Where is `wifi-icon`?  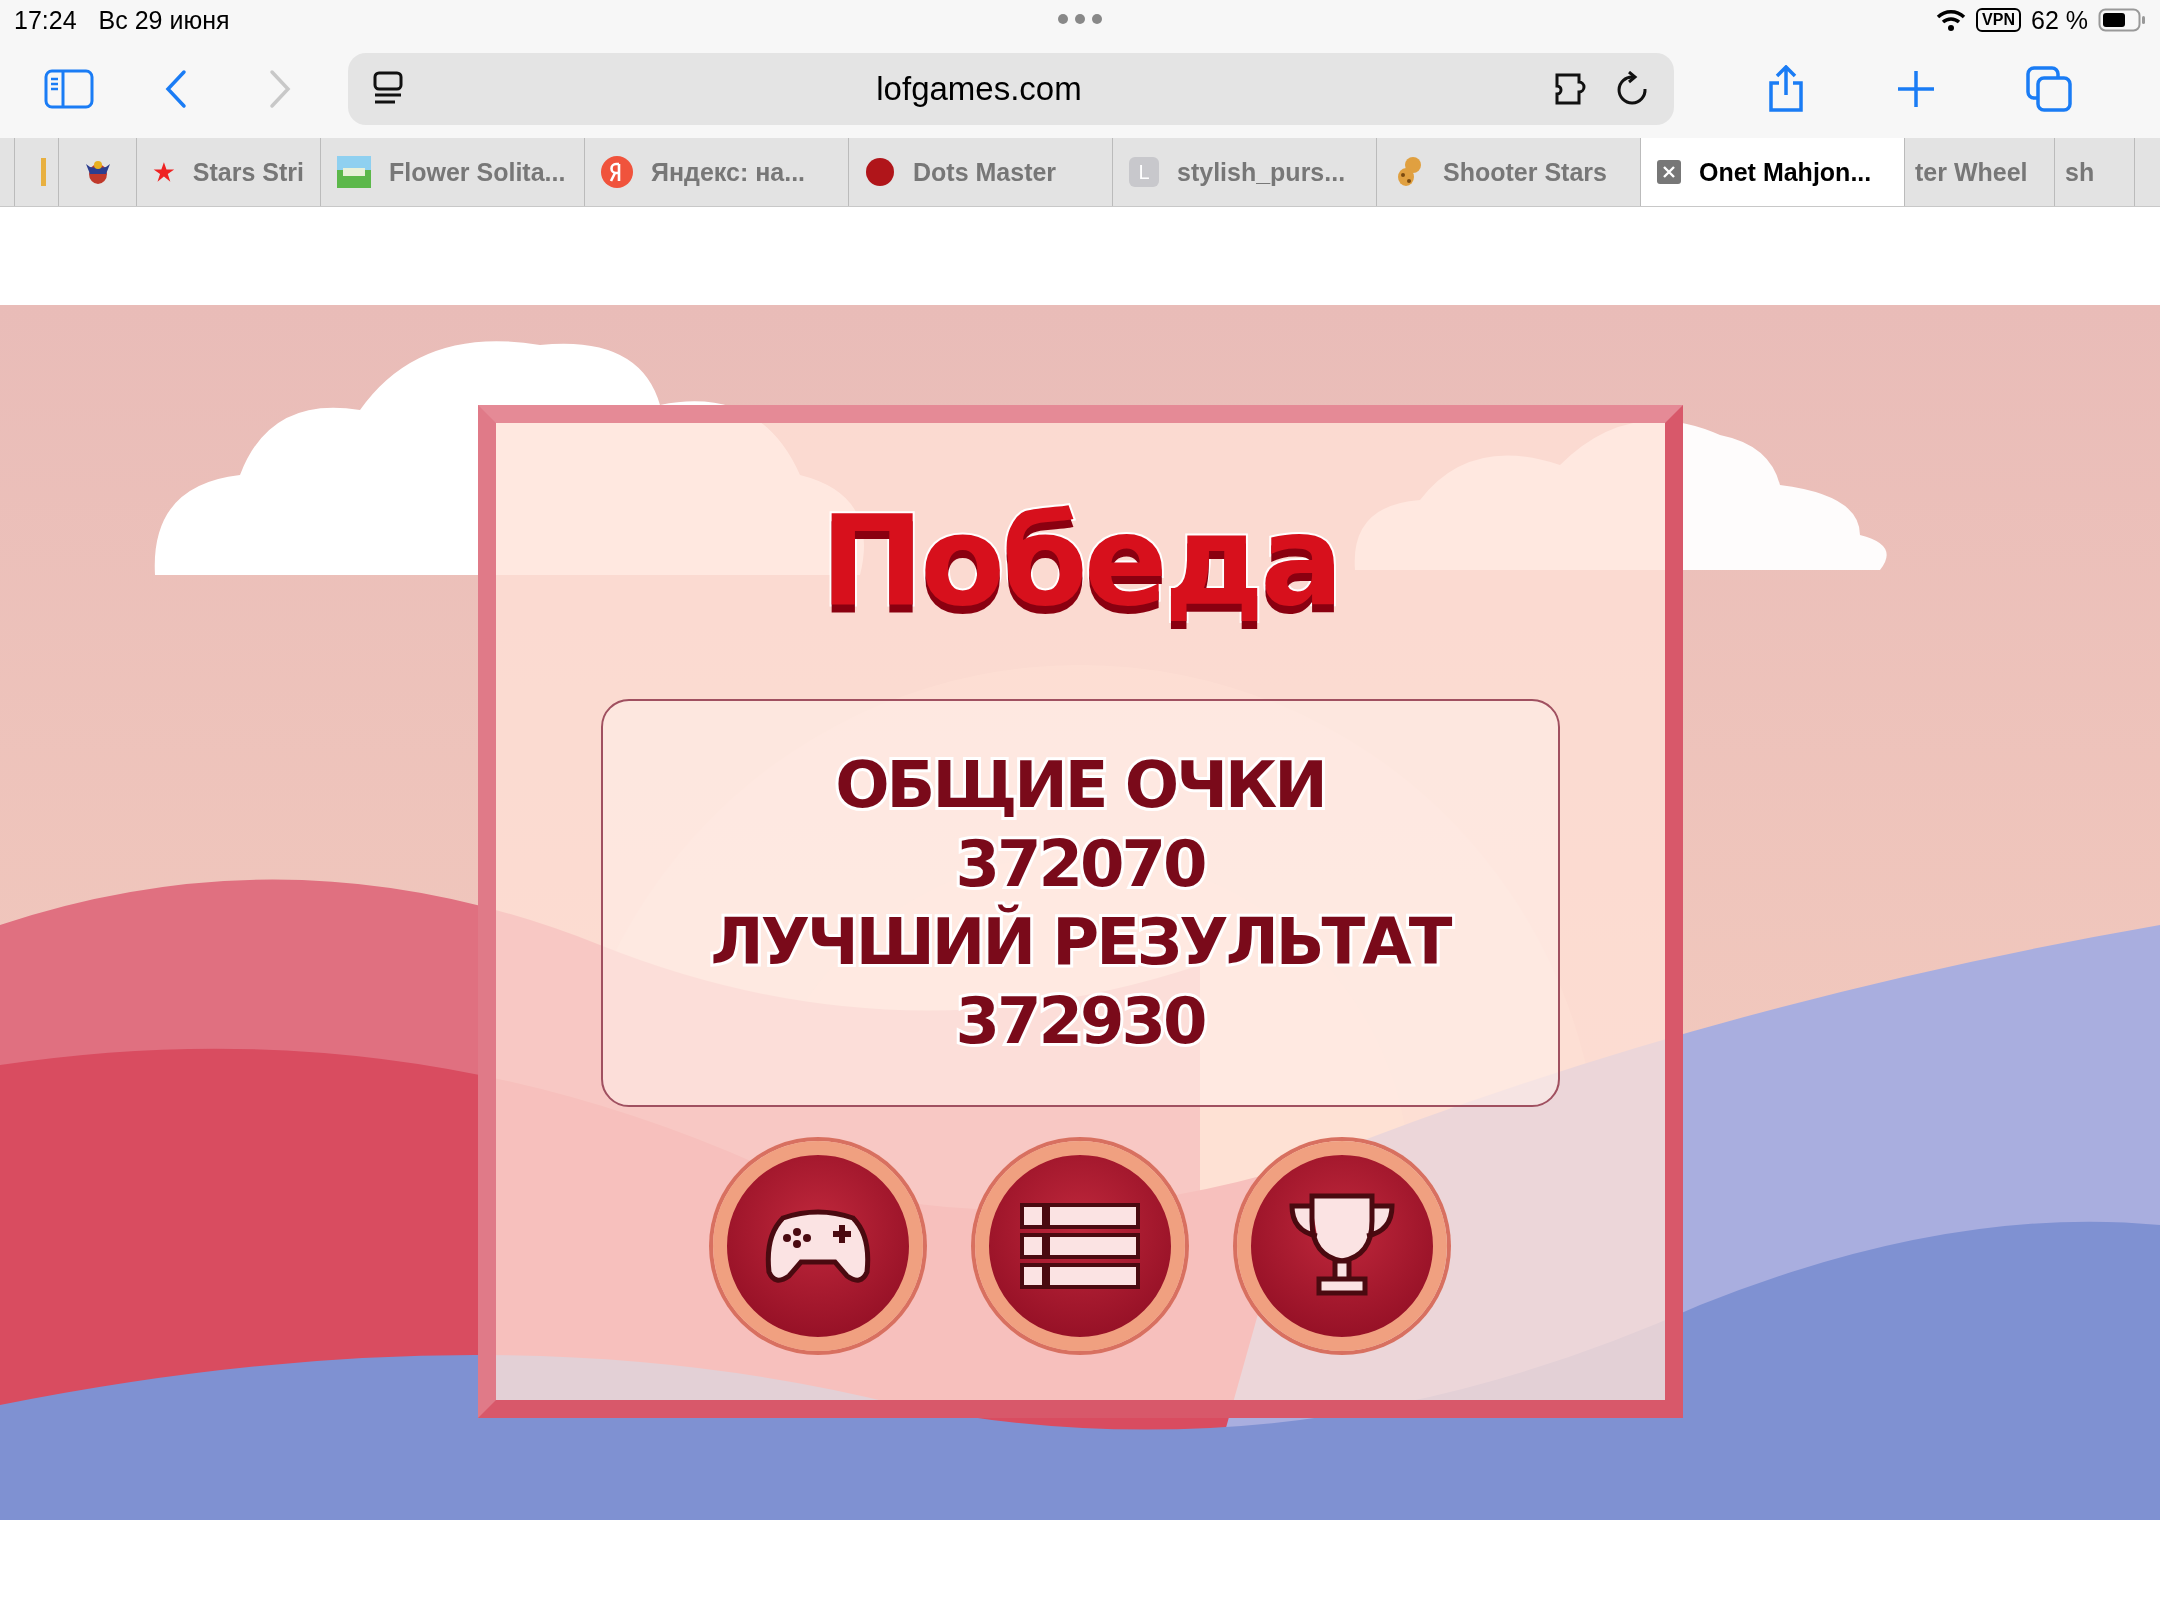 wifi-icon is located at coordinates (1951, 20).